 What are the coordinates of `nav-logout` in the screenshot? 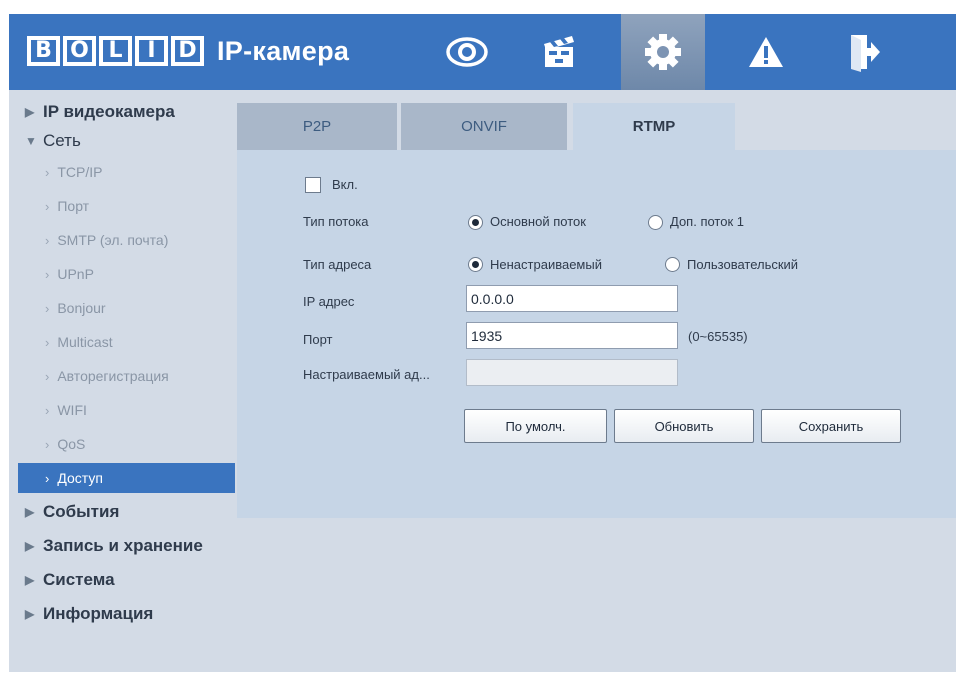 It's located at (865, 52).